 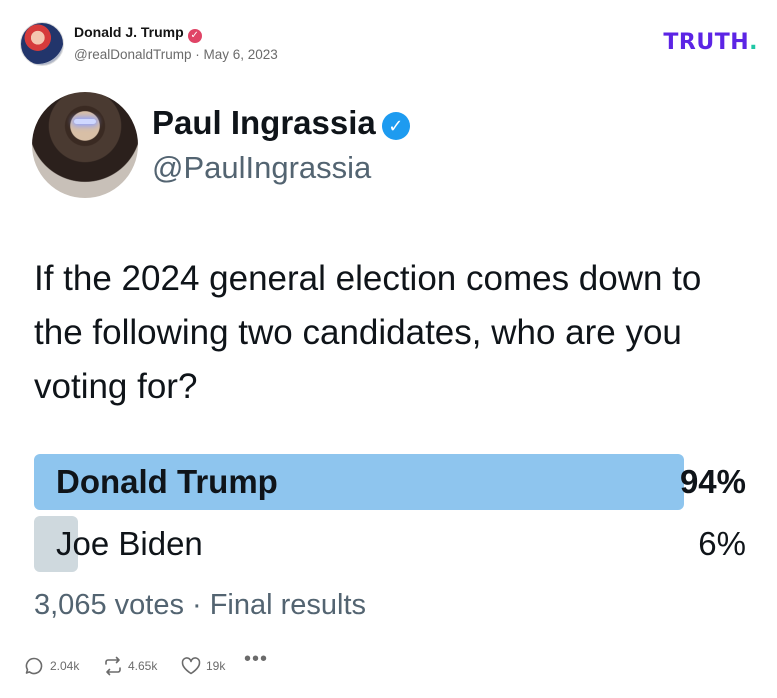 What do you see at coordinates (706, 42) in the screenshot?
I see `brand-text: TRUTH` at bounding box center [706, 42].